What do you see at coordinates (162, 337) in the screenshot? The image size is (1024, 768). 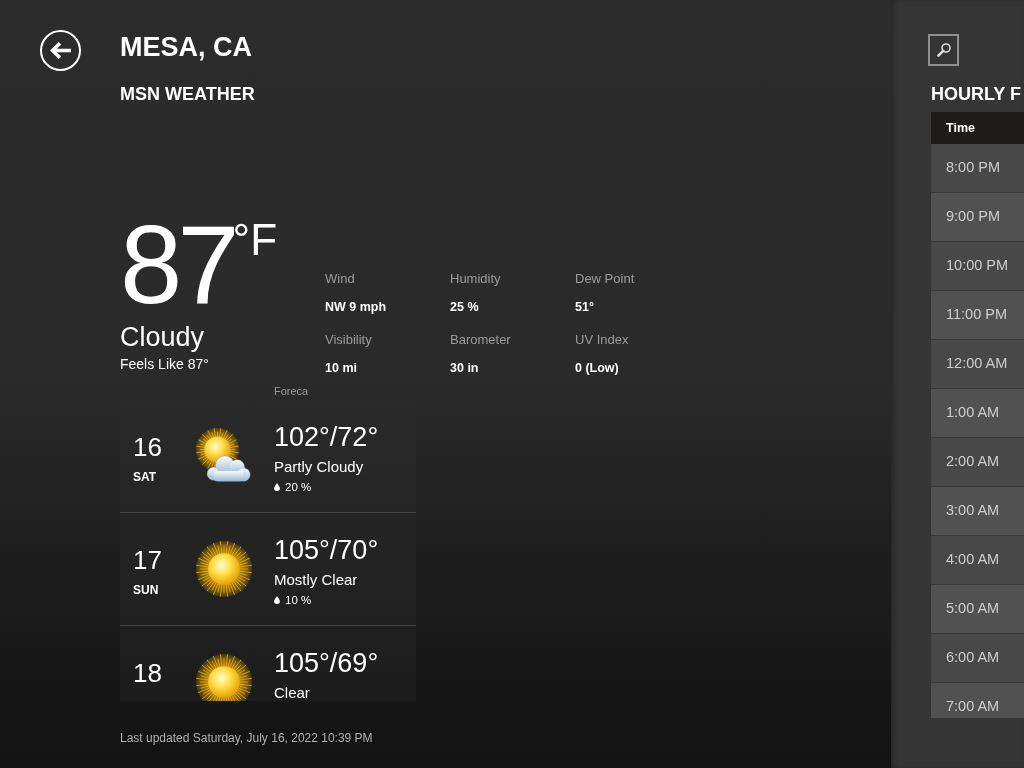 I see `current-condition: Cloudy` at bounding box center [162, 337].